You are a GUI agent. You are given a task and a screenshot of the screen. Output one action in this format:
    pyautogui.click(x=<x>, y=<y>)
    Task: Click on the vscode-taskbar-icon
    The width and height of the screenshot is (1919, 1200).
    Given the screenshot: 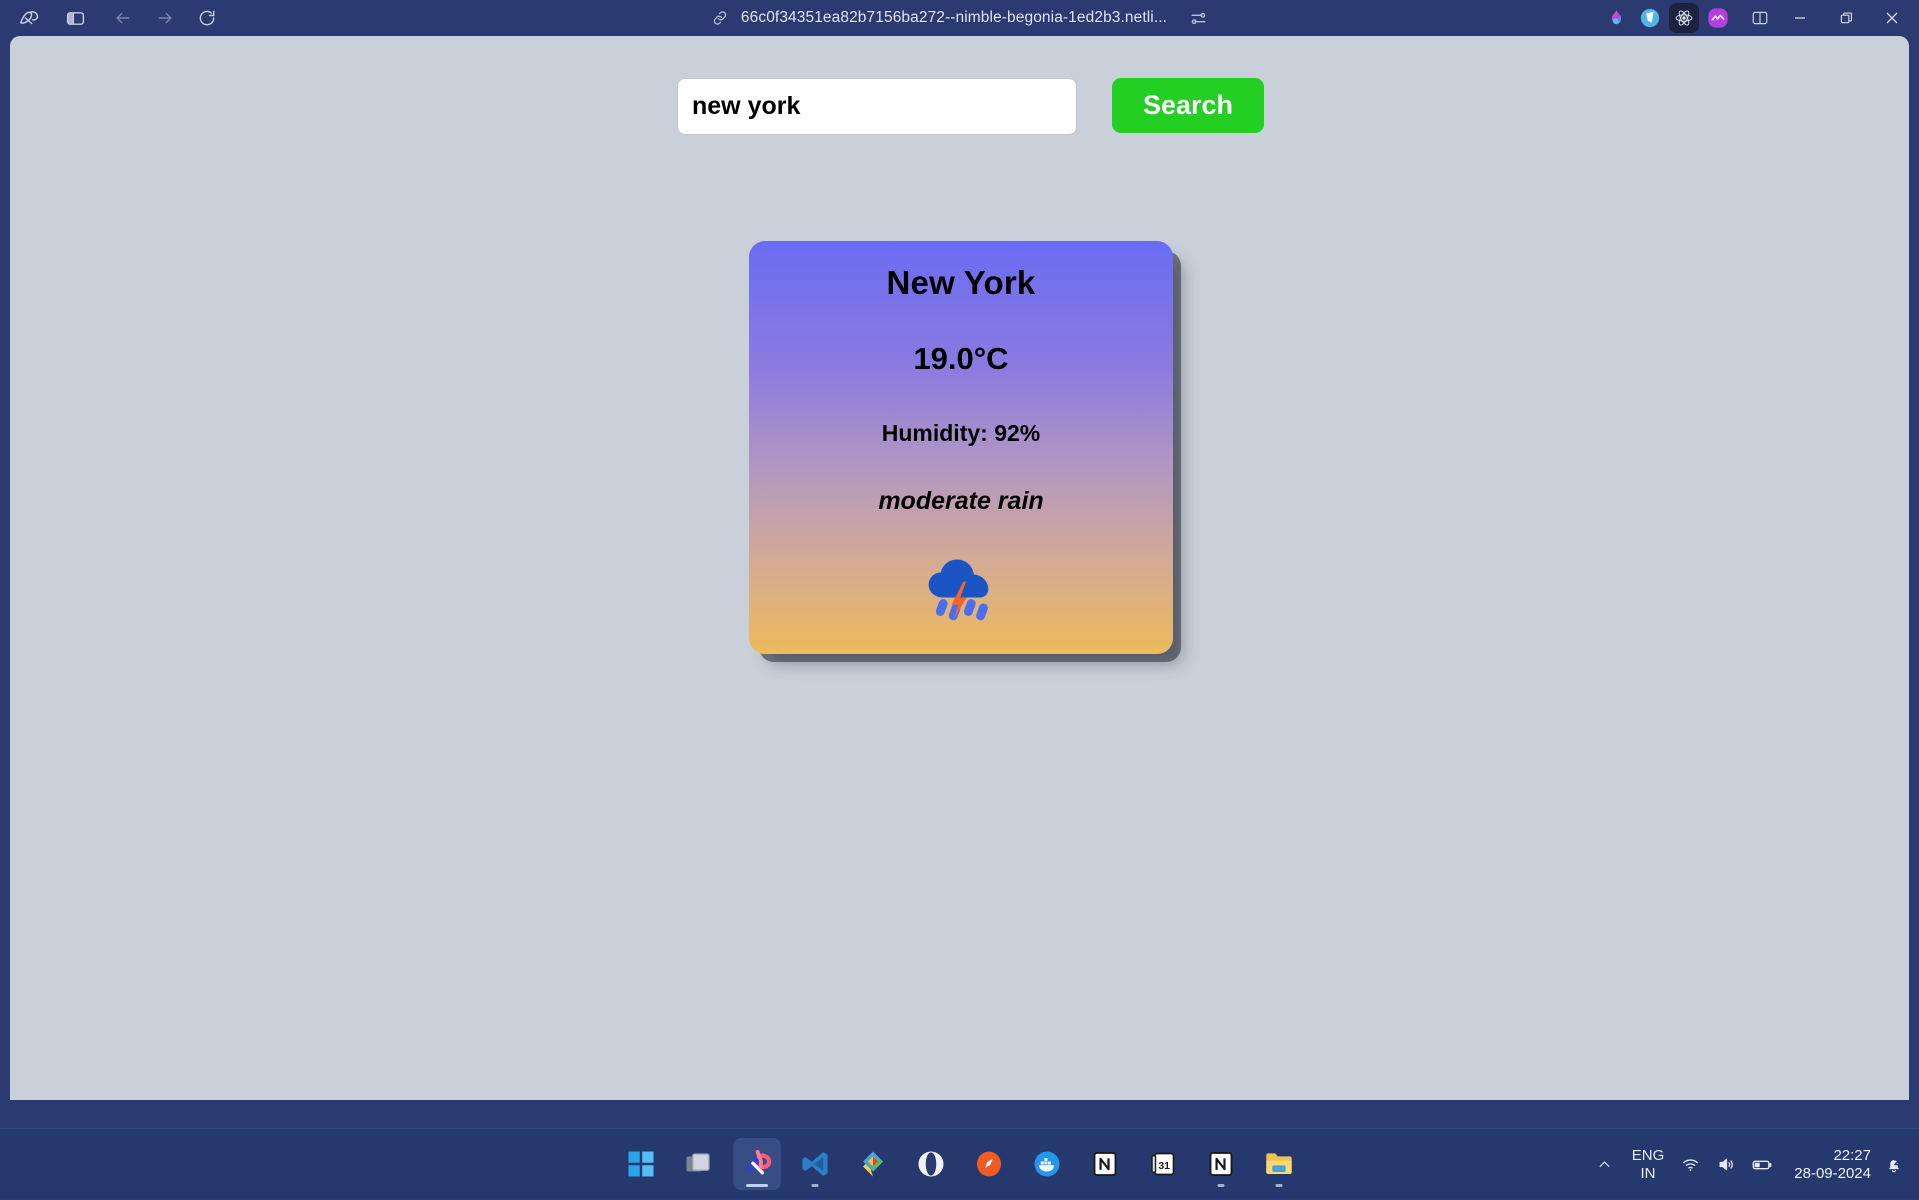 What is the action you would take?
    pyautogui.click(x=815, y=1164)
    